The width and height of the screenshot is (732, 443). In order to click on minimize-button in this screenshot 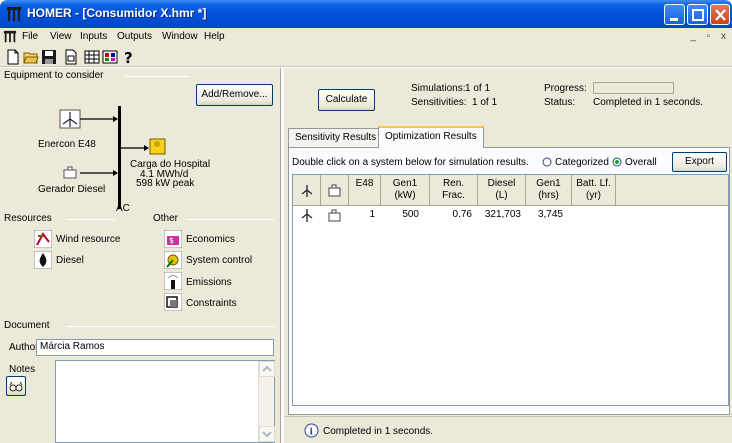, I will do `click(674, 14)`.